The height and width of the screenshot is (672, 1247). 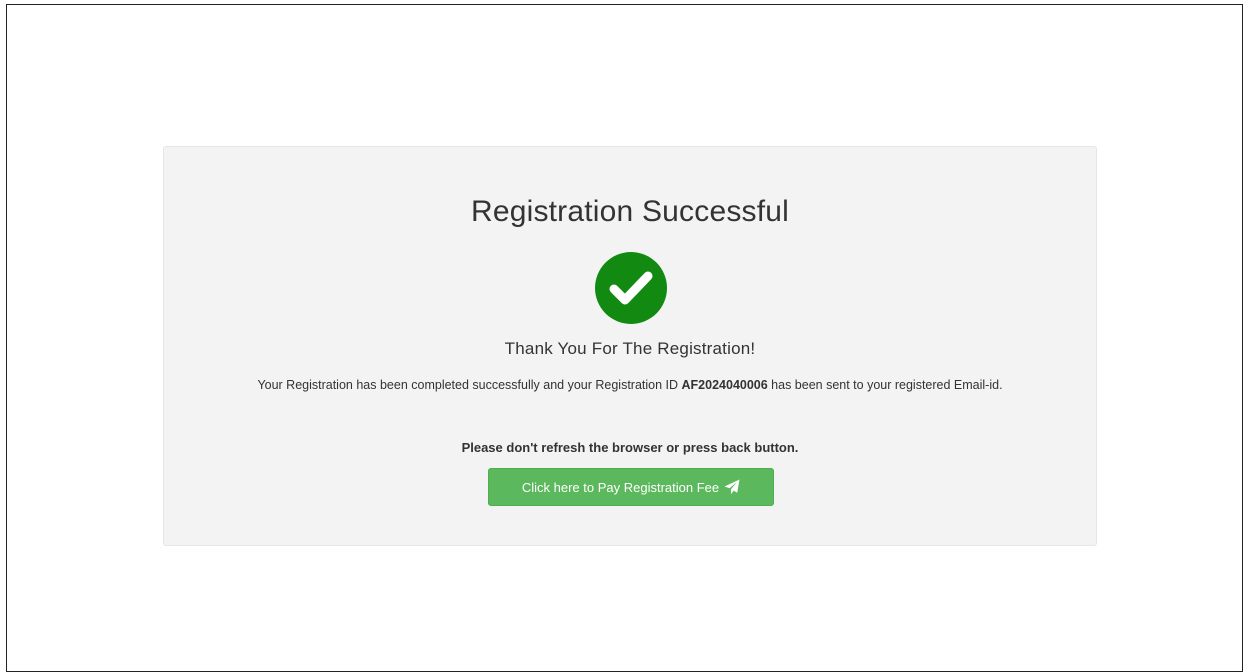 What do you see at coordinates (732, 487) in the screenshot?
I see `paper-plane-icon` at bounding box center [732, 487].